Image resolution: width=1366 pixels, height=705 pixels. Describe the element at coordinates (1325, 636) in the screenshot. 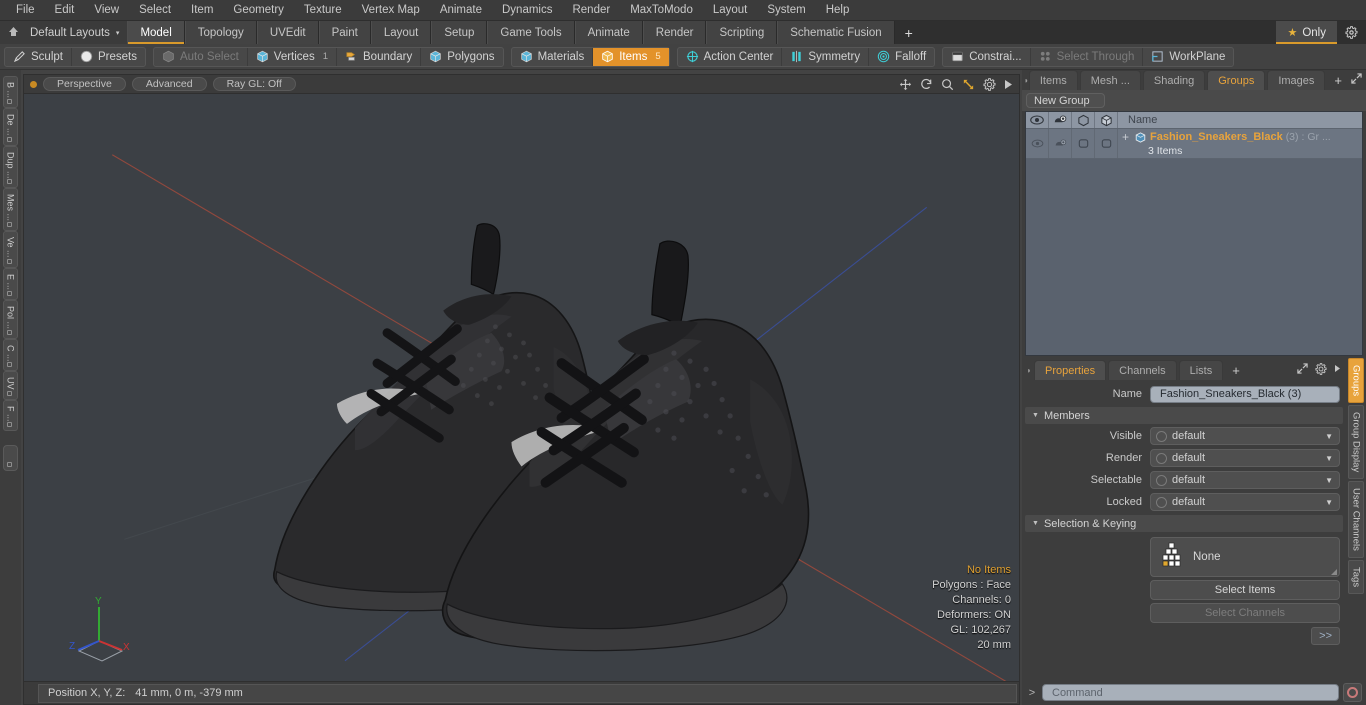

I see `expand-properties-button: >>` at that location.